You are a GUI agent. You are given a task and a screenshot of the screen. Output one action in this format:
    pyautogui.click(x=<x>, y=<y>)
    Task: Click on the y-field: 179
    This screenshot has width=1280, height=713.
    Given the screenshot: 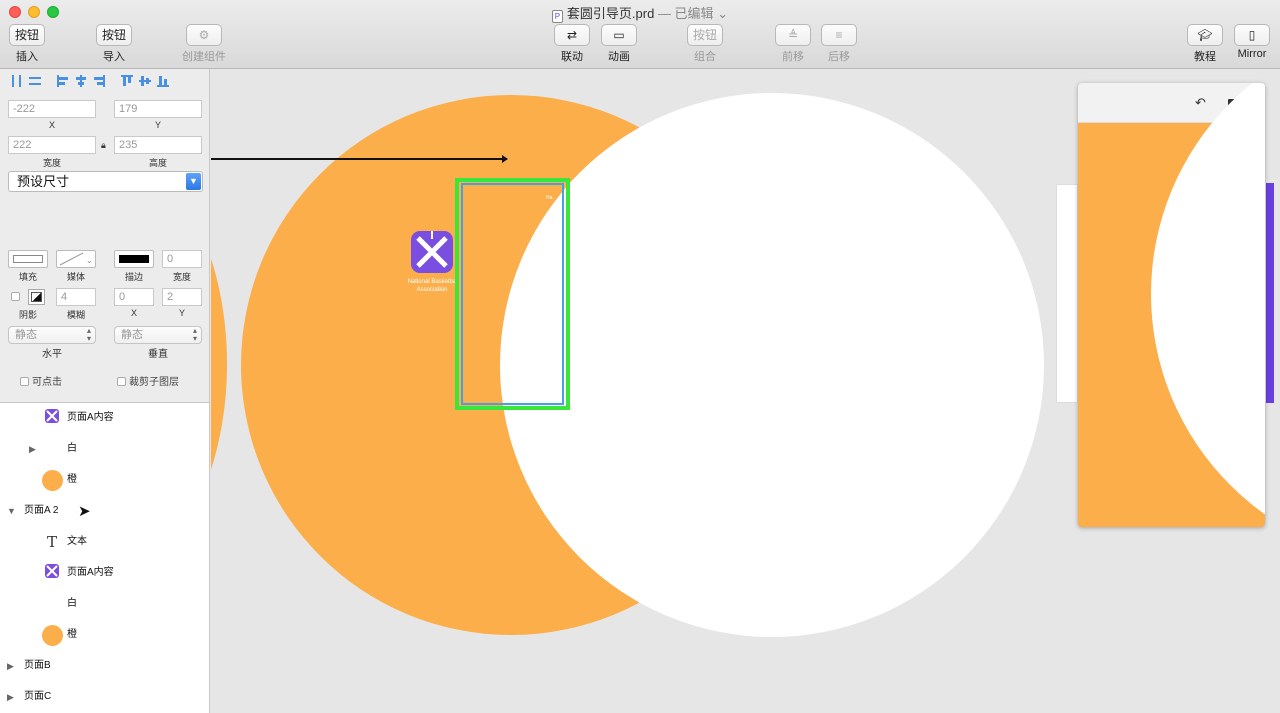 What is the action you would take?
    pyautogui.click(x=158, y=109)
    